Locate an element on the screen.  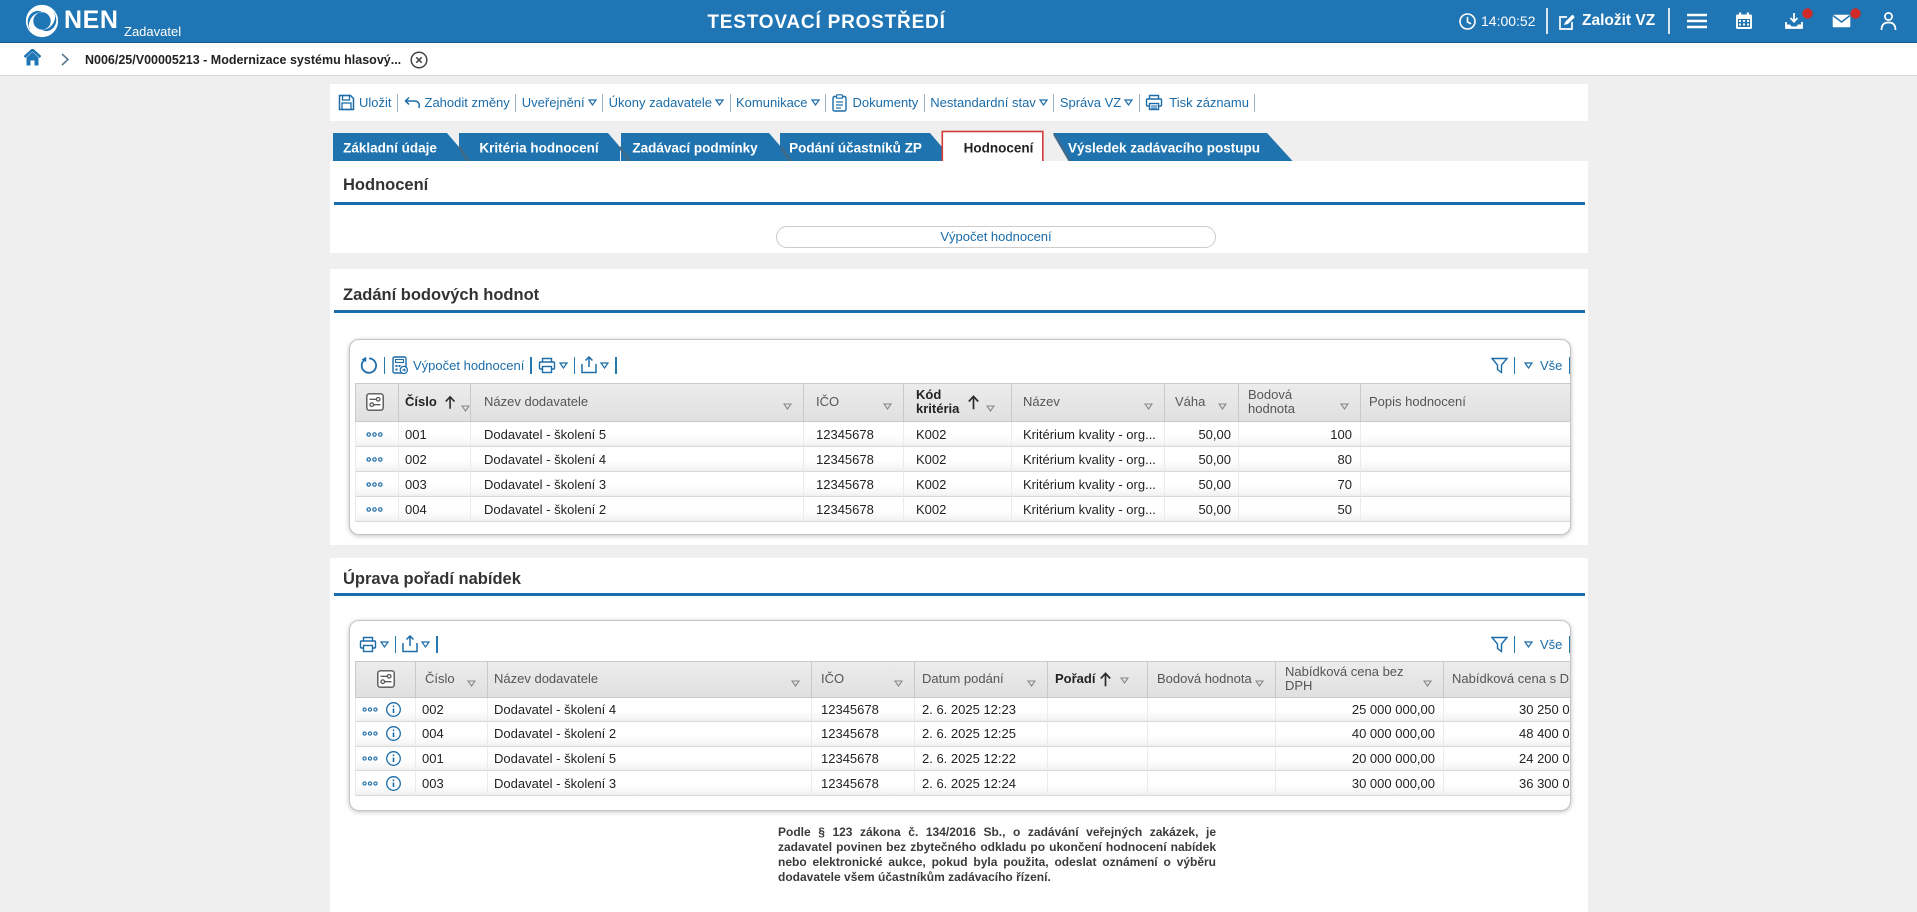
svg-text: Hodnocení is located at coordinates (999, 148).